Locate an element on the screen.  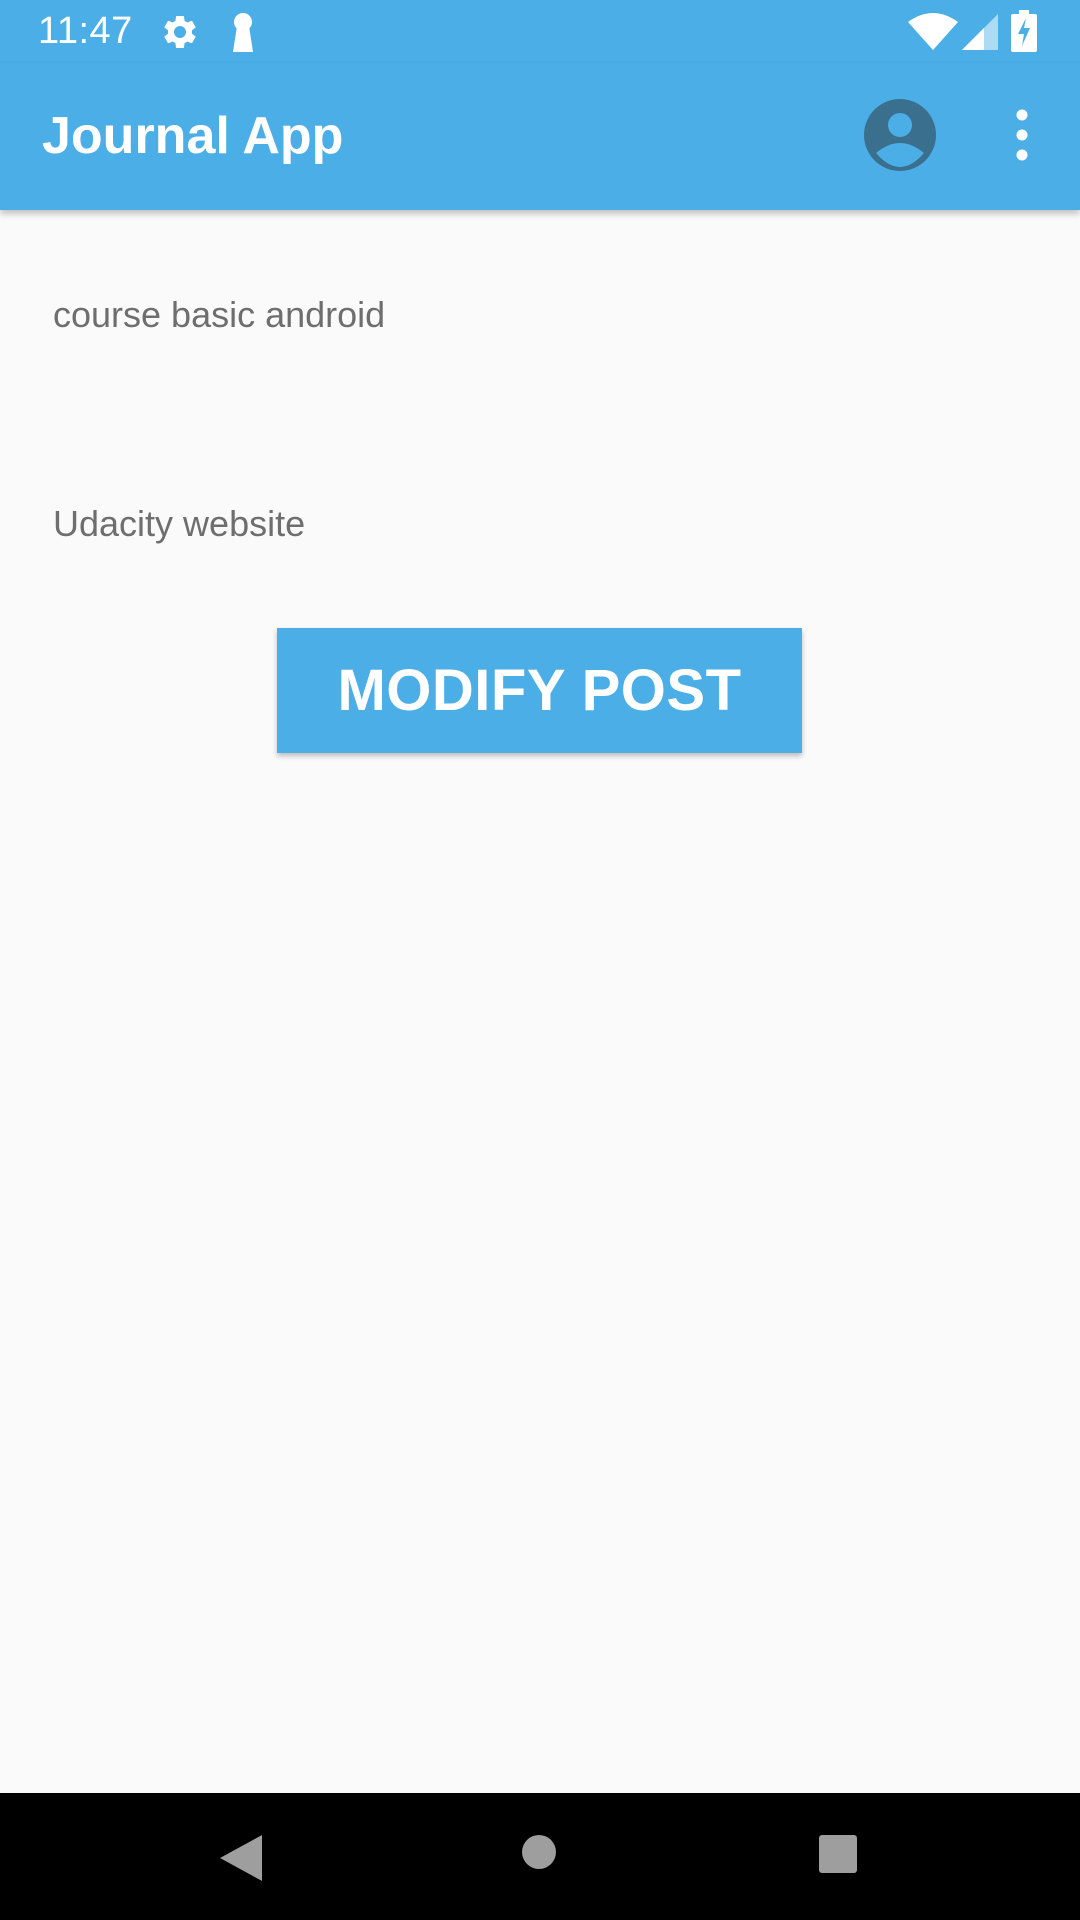
recents-icon is located at coordinates (838, 1854).